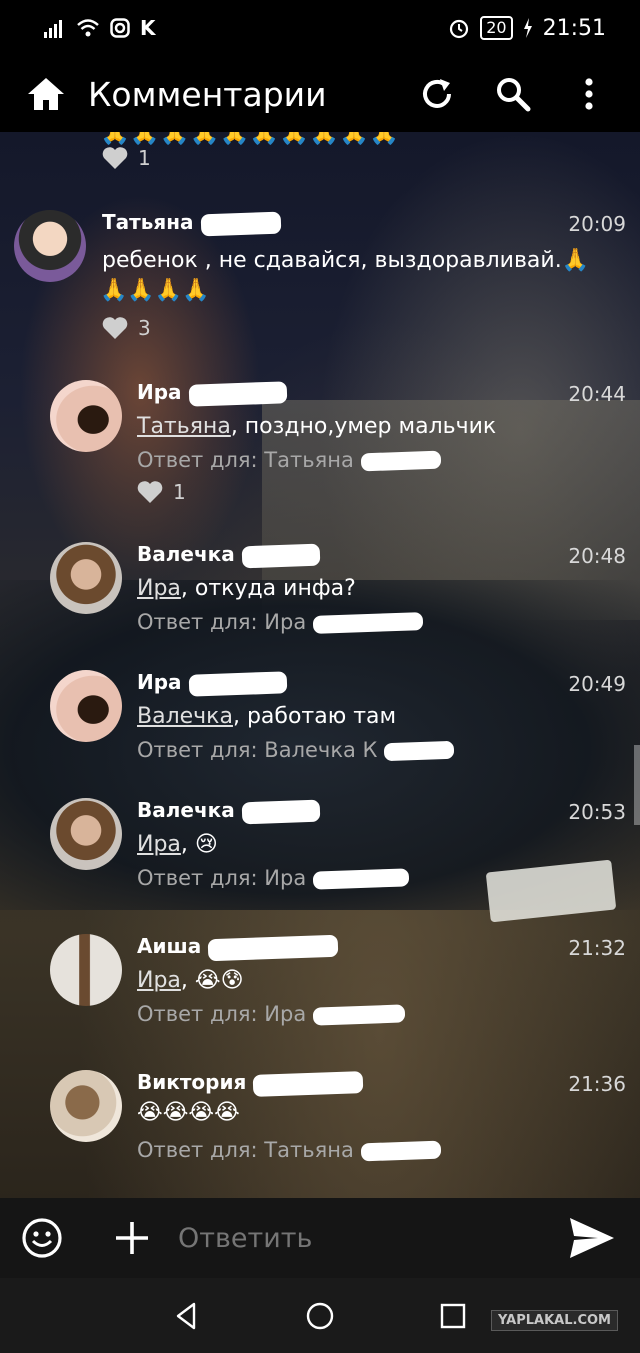 This screenshot has height=1353, width=640. Describe the element at coordinates (574, 28) in the screenshot. I see `status-time: 21:51` at that location.